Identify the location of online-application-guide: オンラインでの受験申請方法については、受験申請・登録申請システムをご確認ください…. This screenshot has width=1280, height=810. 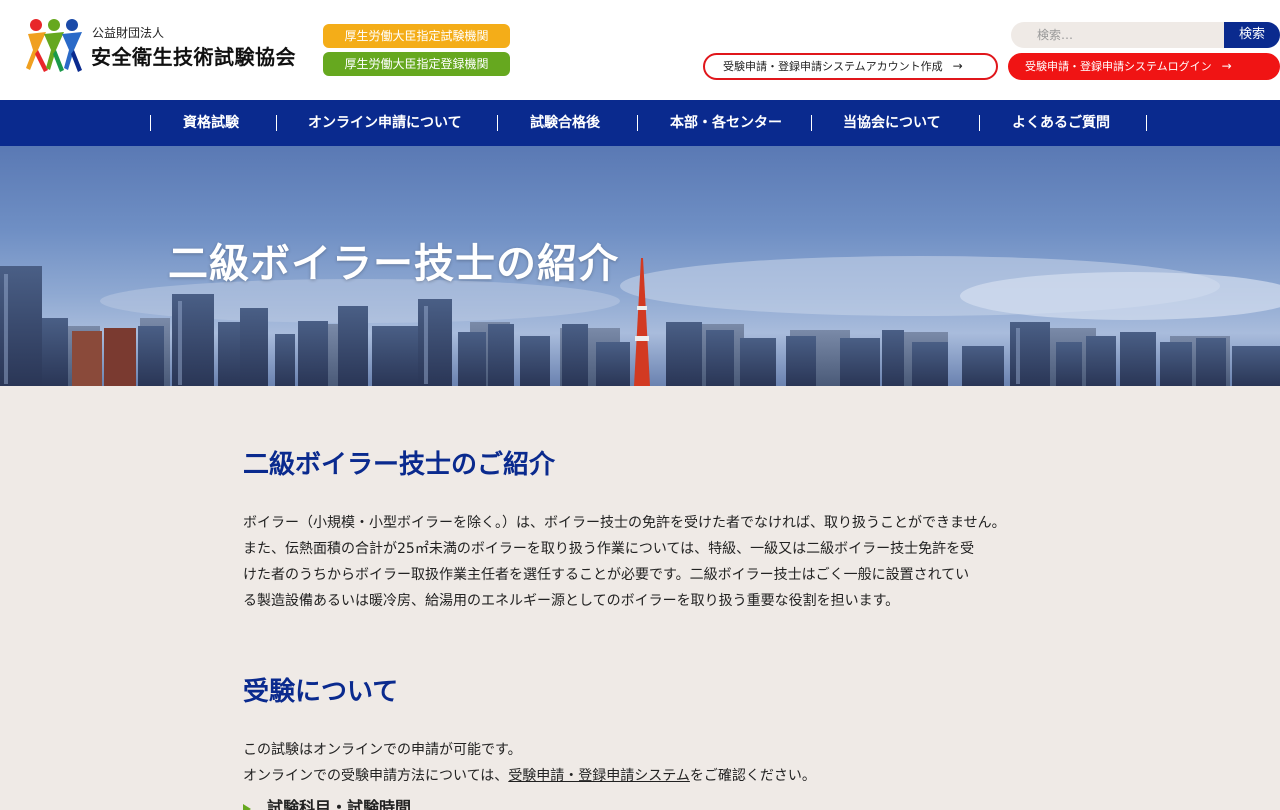
(529, 776).